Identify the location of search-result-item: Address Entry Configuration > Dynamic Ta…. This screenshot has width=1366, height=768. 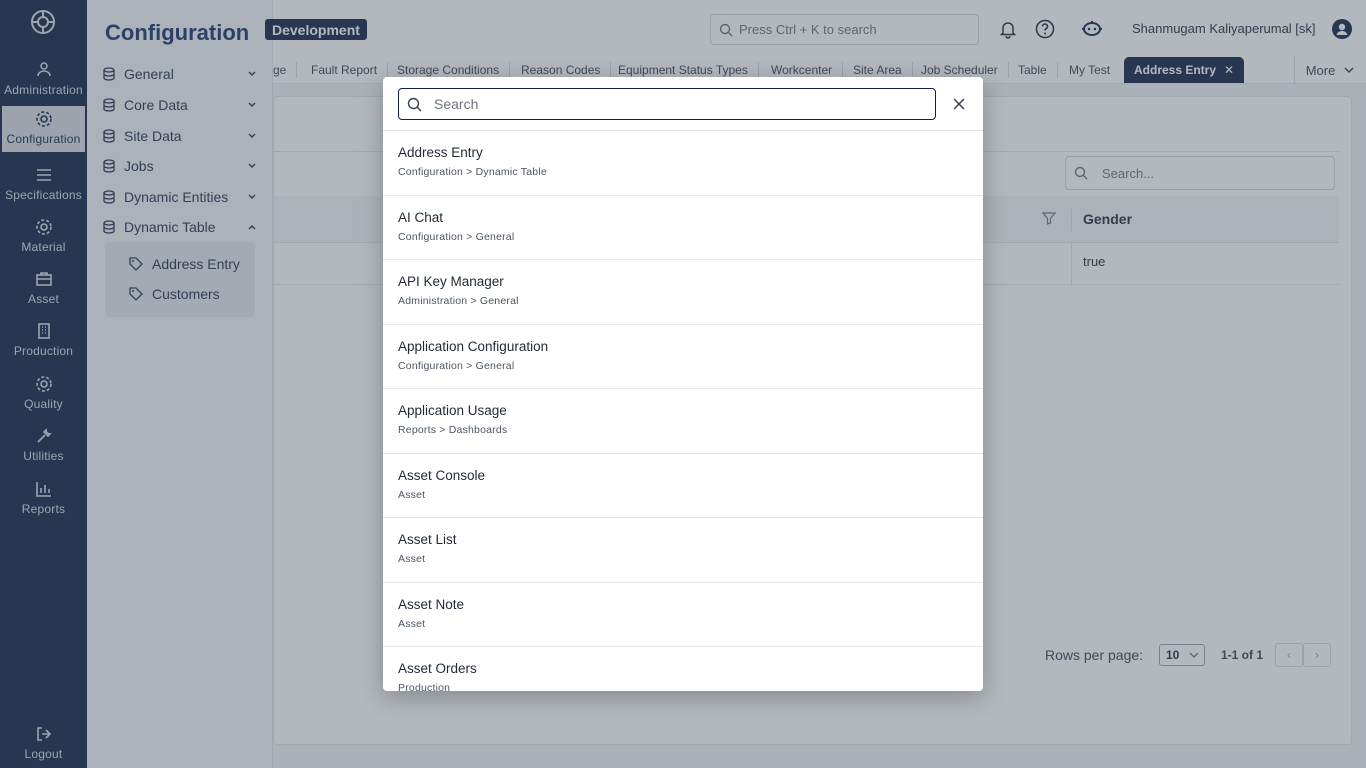
(683, 163).